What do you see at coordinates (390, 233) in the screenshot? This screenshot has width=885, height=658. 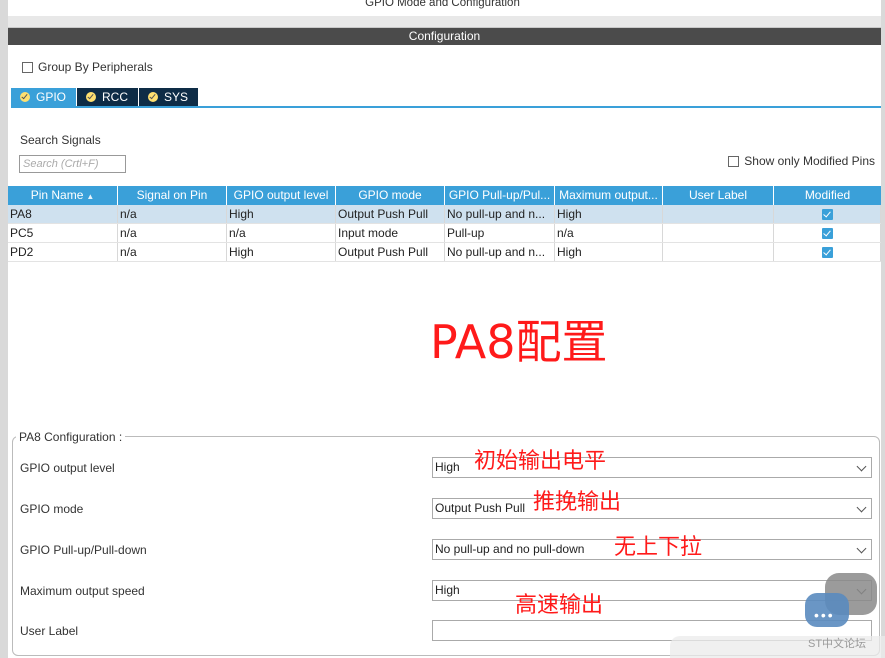 I see `cell-mode: Input mode` at bounding box center [390, 233].